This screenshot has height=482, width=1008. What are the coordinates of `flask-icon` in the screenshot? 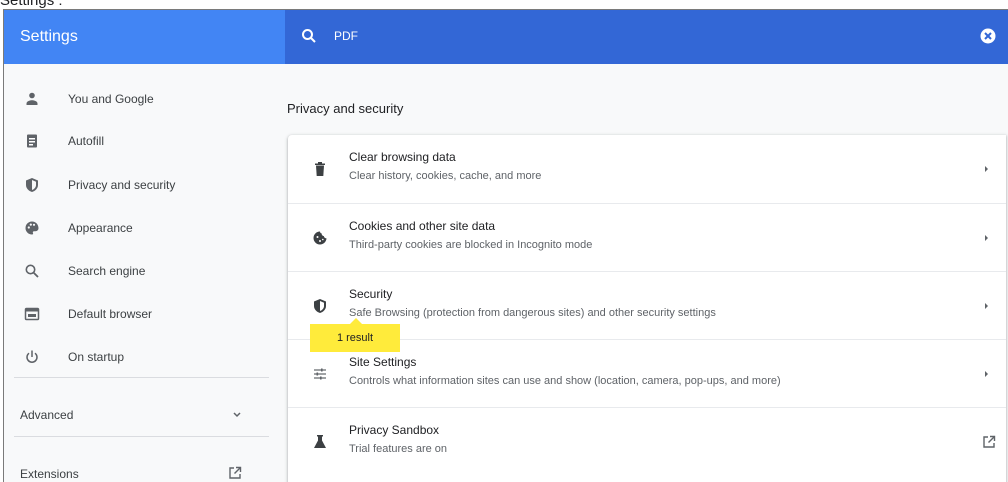 It's located at (320, 442).